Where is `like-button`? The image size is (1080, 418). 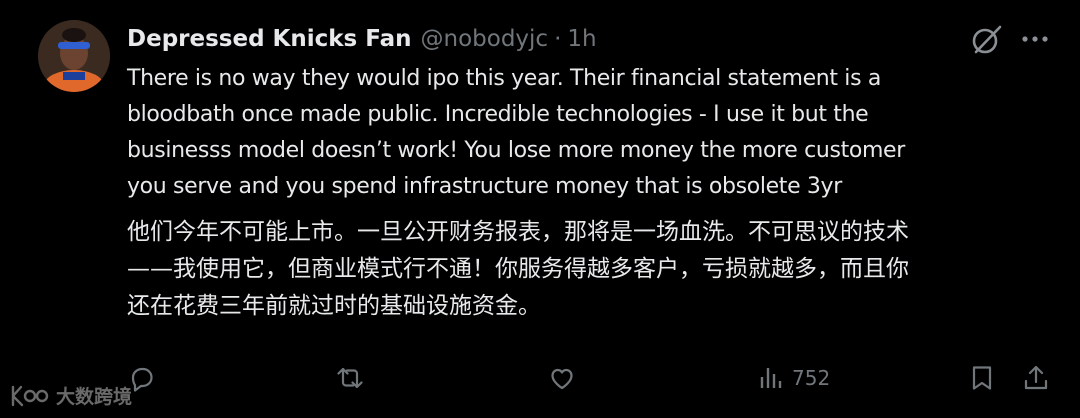
like-button is located at coordinates (562, 378).